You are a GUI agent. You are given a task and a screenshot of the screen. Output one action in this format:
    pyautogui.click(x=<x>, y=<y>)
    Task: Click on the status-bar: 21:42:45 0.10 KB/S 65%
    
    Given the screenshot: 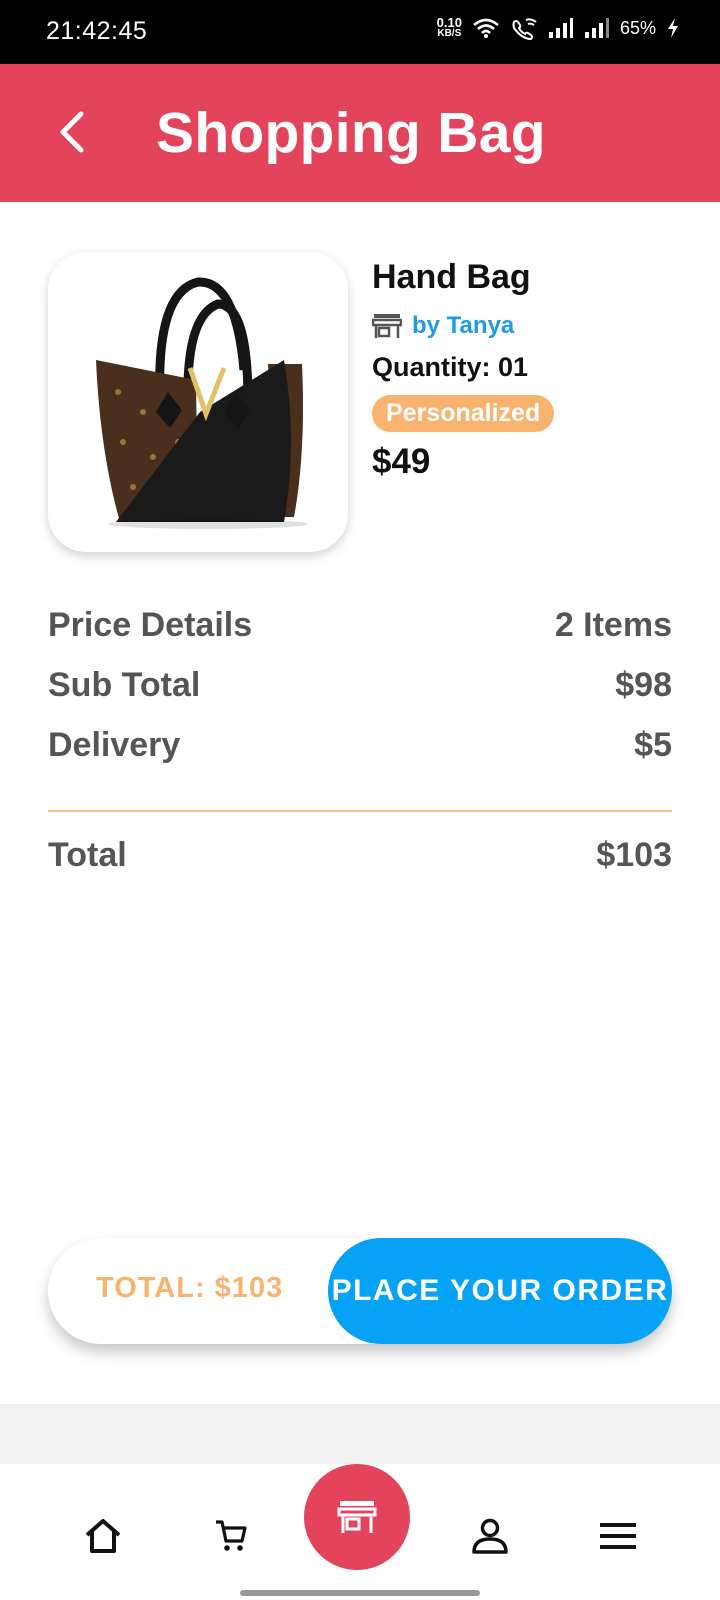 What is the action you would take?
    pyautogui.click(x=360, y=32)
    